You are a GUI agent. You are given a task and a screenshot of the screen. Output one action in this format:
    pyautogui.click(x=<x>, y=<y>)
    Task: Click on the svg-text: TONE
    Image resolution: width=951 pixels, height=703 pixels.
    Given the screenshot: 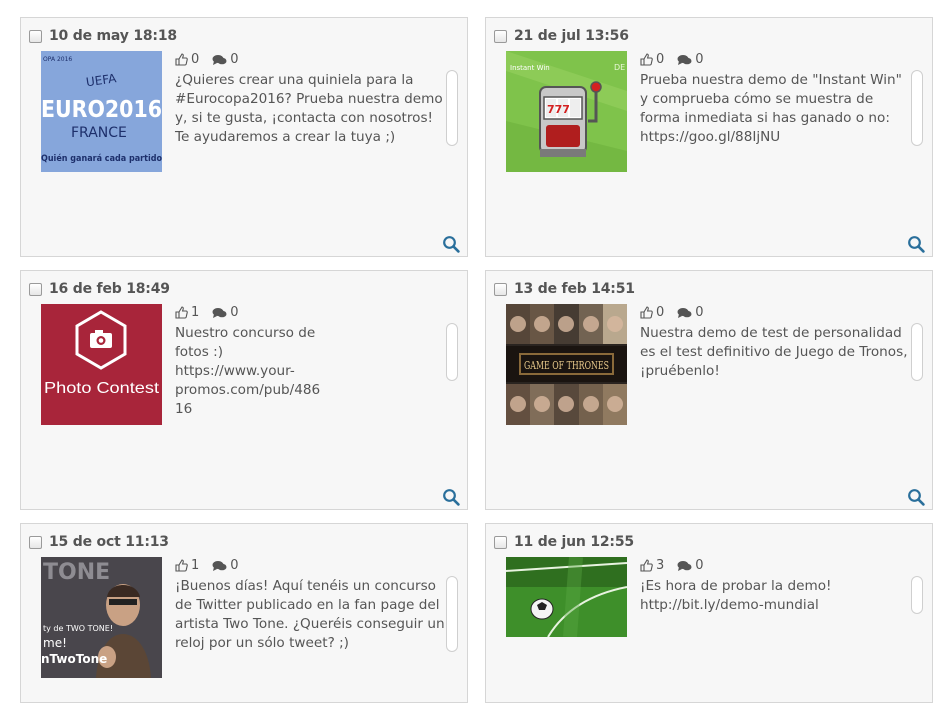 What is the action you would take?
    pyautogui.click(x=76, y=572)
    